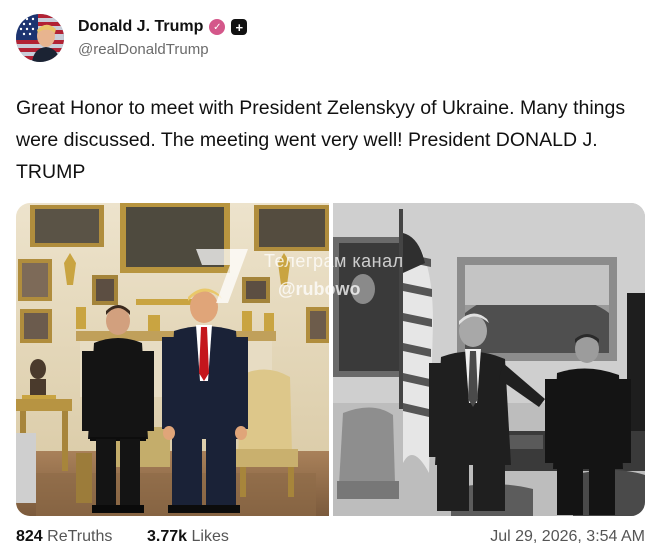 The width and height of the screenshot is (653, 560). I want to click on retruths-stat: 824 ReTruths, so click(64, 537).